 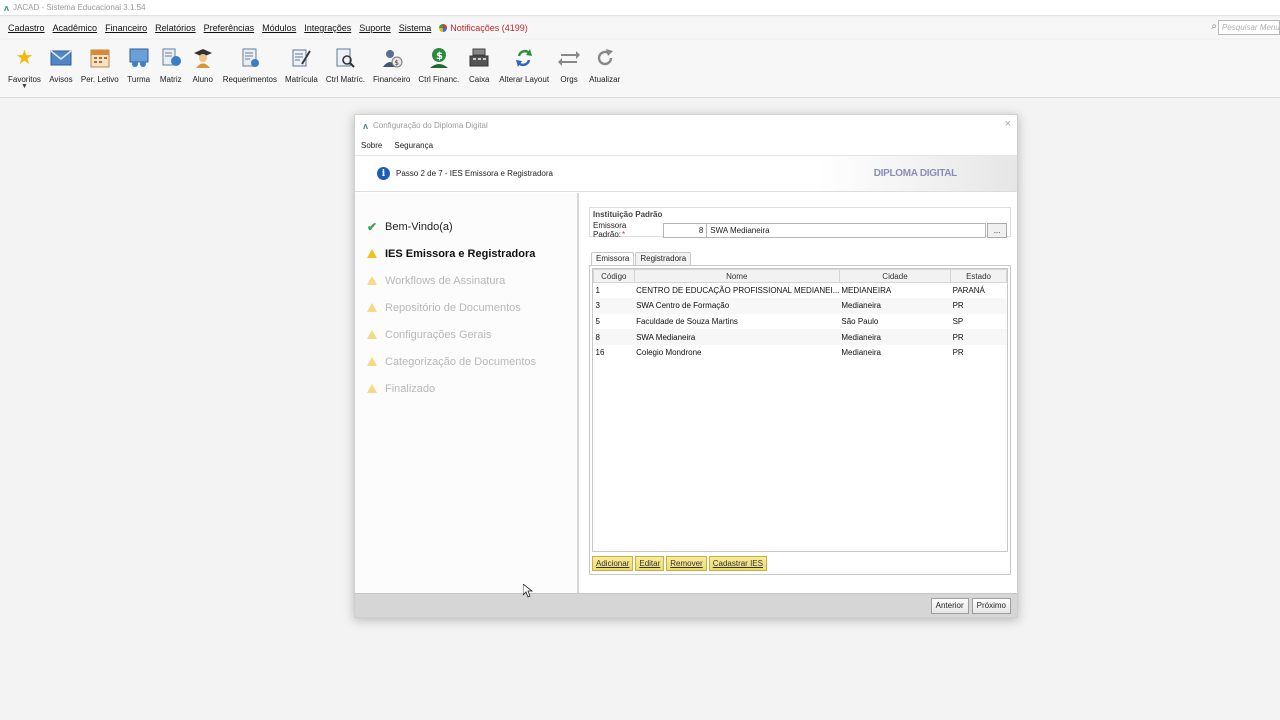 I want to click on table-row: 3 SWA Centro de Formação Medianeira PR, so click(x=800, y=306).